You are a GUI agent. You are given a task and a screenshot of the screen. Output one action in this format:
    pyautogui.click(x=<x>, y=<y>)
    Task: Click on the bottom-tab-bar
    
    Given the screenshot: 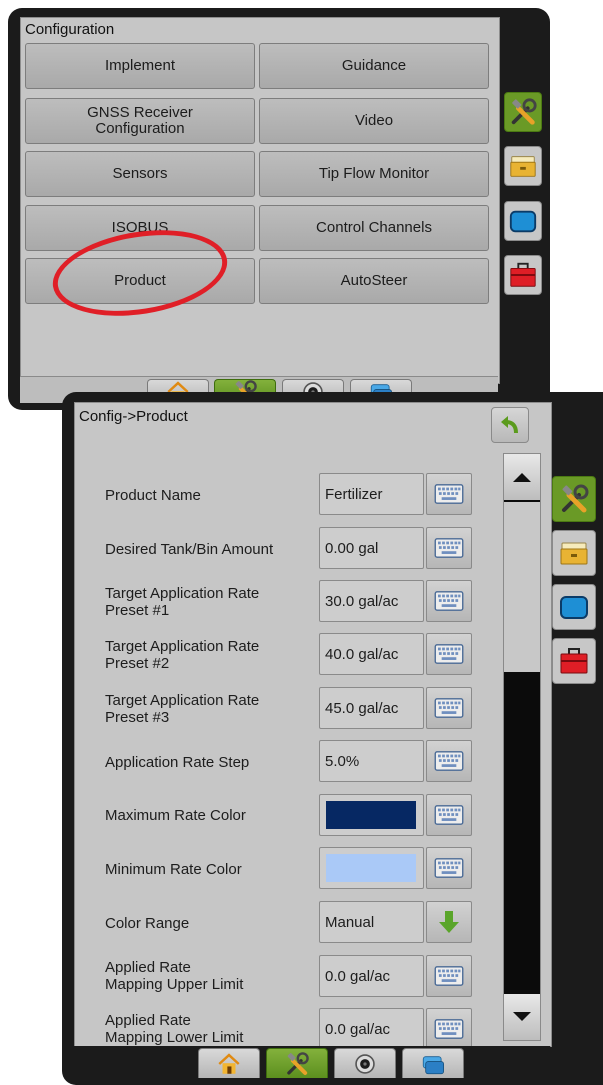 What is the action you would take?
    pyautogui.click(x=312, y=1062)
    